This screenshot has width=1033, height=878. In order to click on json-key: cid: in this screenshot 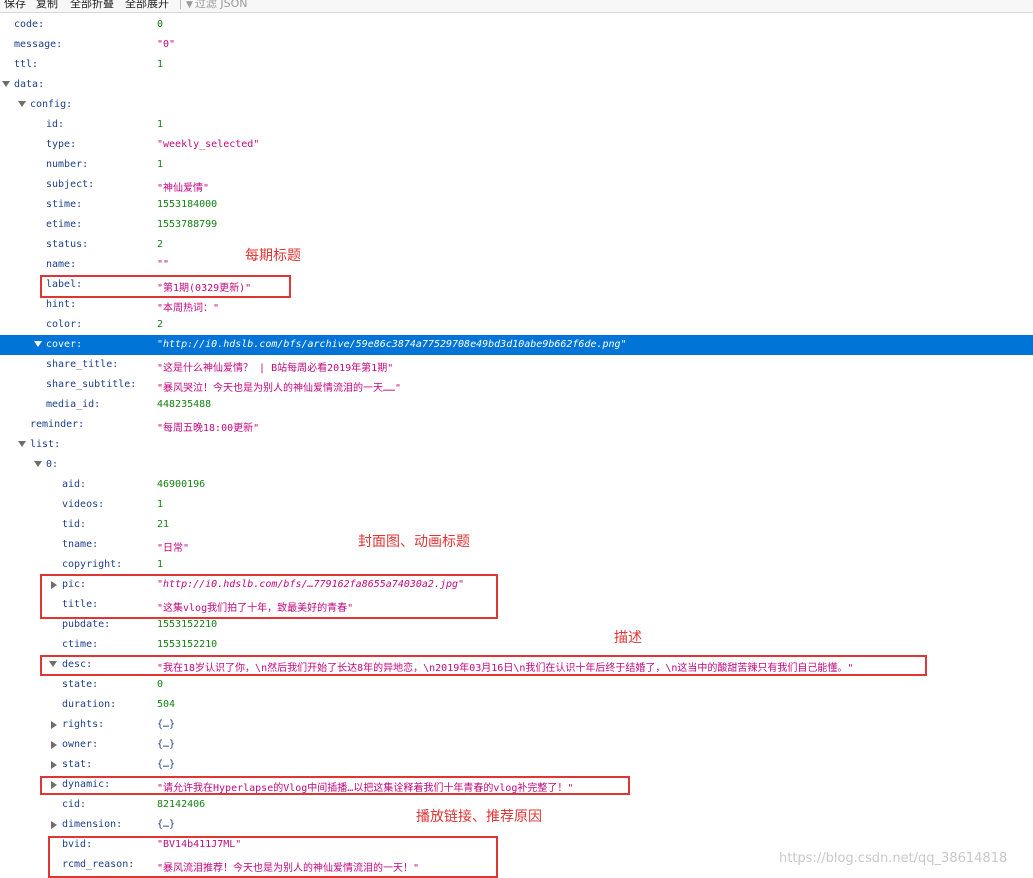, I will do `click(74, 804)`.